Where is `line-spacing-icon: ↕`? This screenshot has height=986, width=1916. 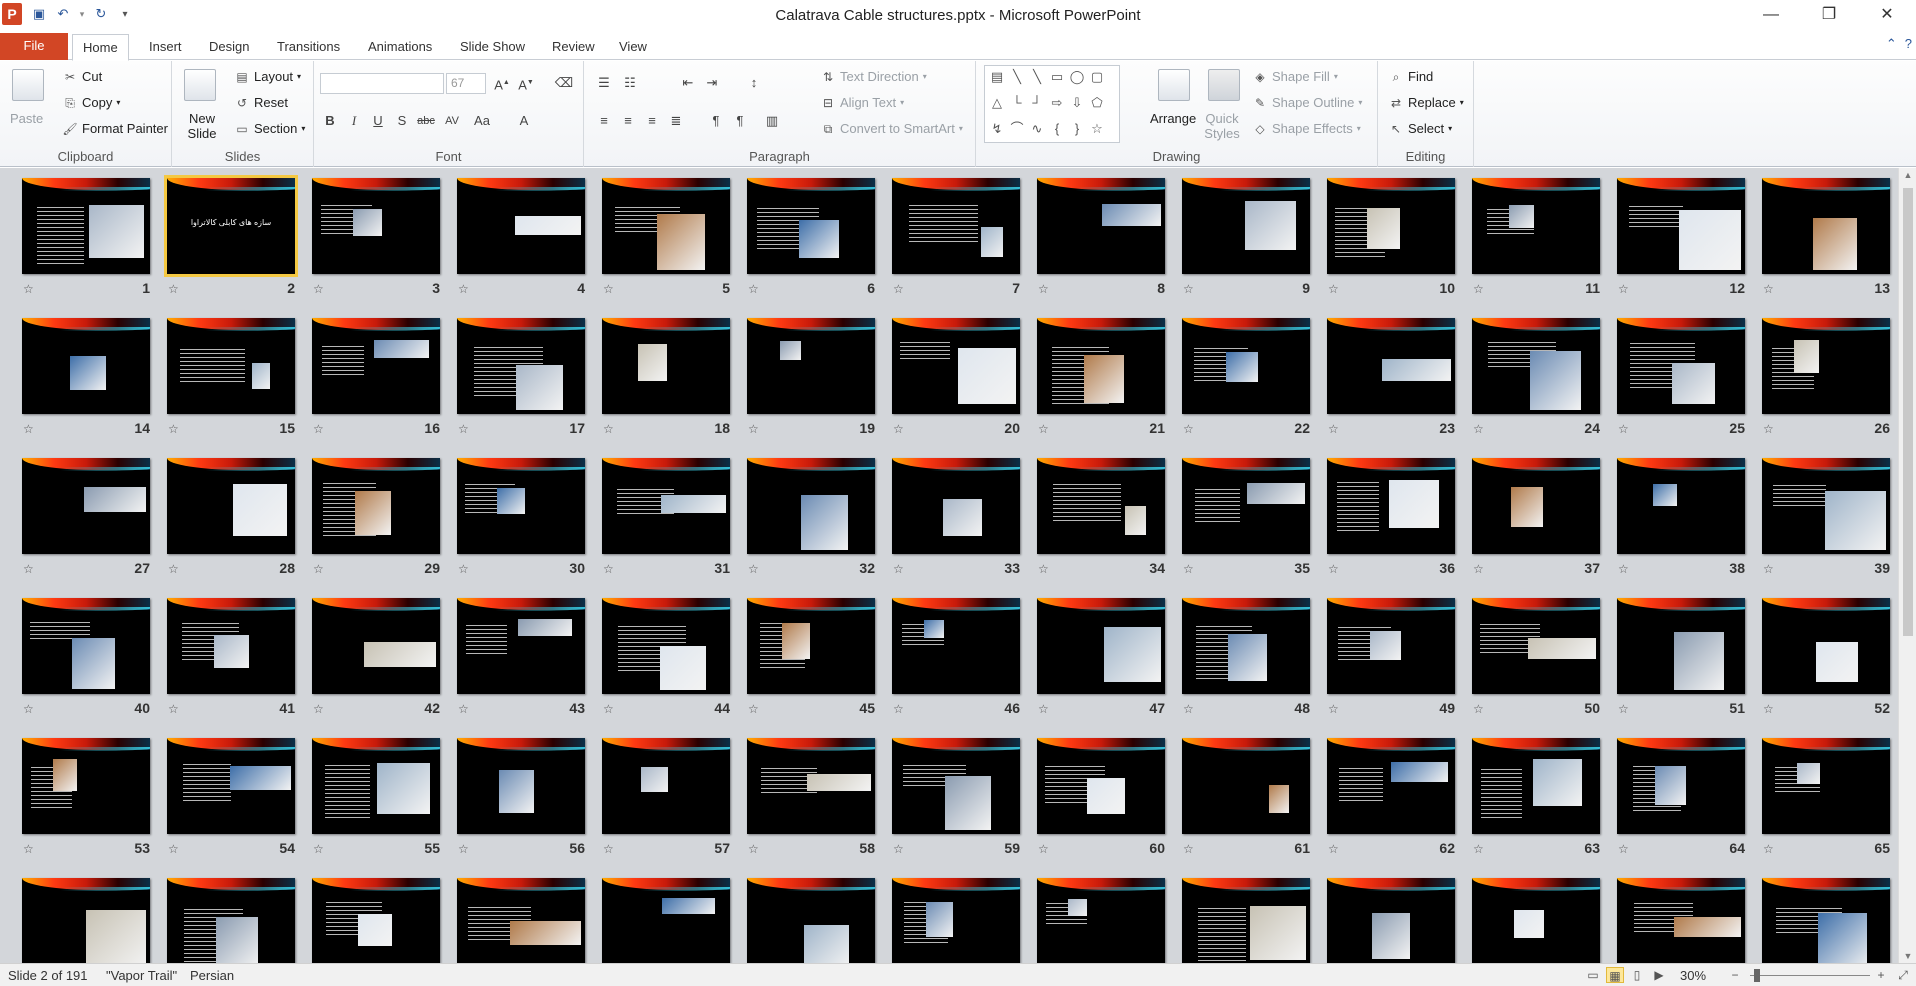
line-spacing-icon: ↕ is located at coordinates (754, 83).